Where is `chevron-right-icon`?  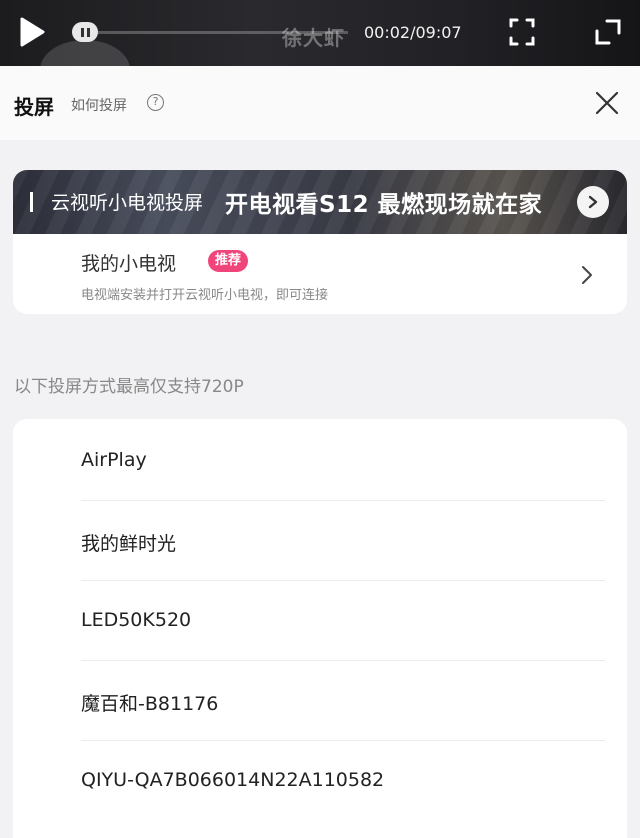 chevron-right-icon is located at coordinates (587, 275).